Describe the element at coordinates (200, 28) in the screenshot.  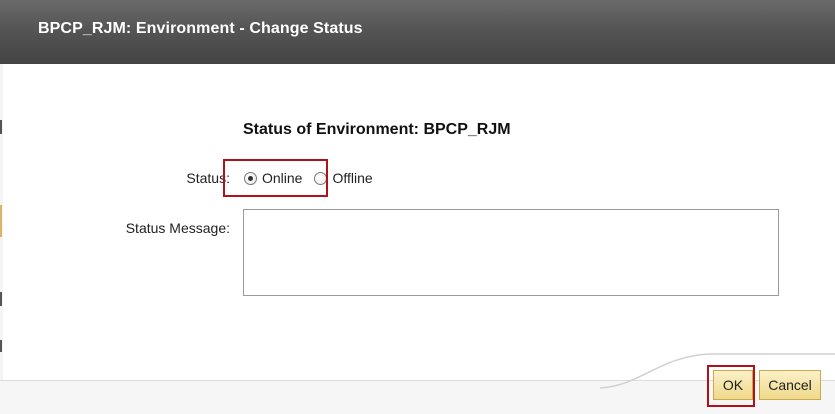
I see `dialog-title: BPCP_RJM: Environment - Change Status` at that location.